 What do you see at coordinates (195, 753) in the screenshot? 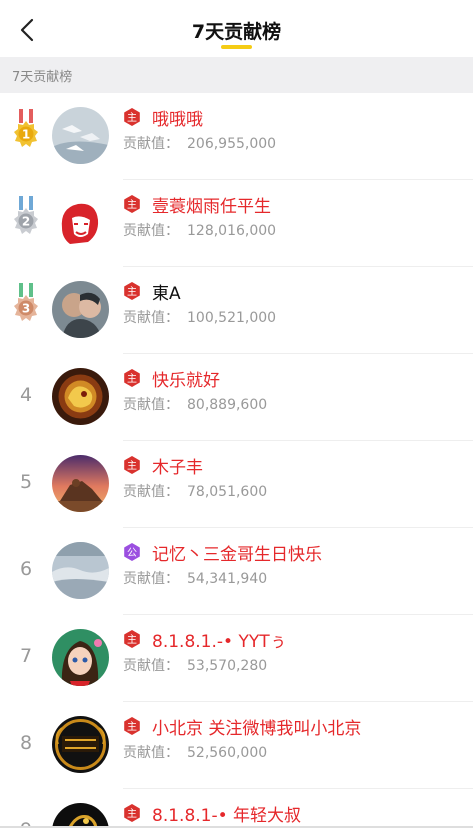
I see `contribution-value: 贡献值： 52,560,000` at bounding box center [195, 753].